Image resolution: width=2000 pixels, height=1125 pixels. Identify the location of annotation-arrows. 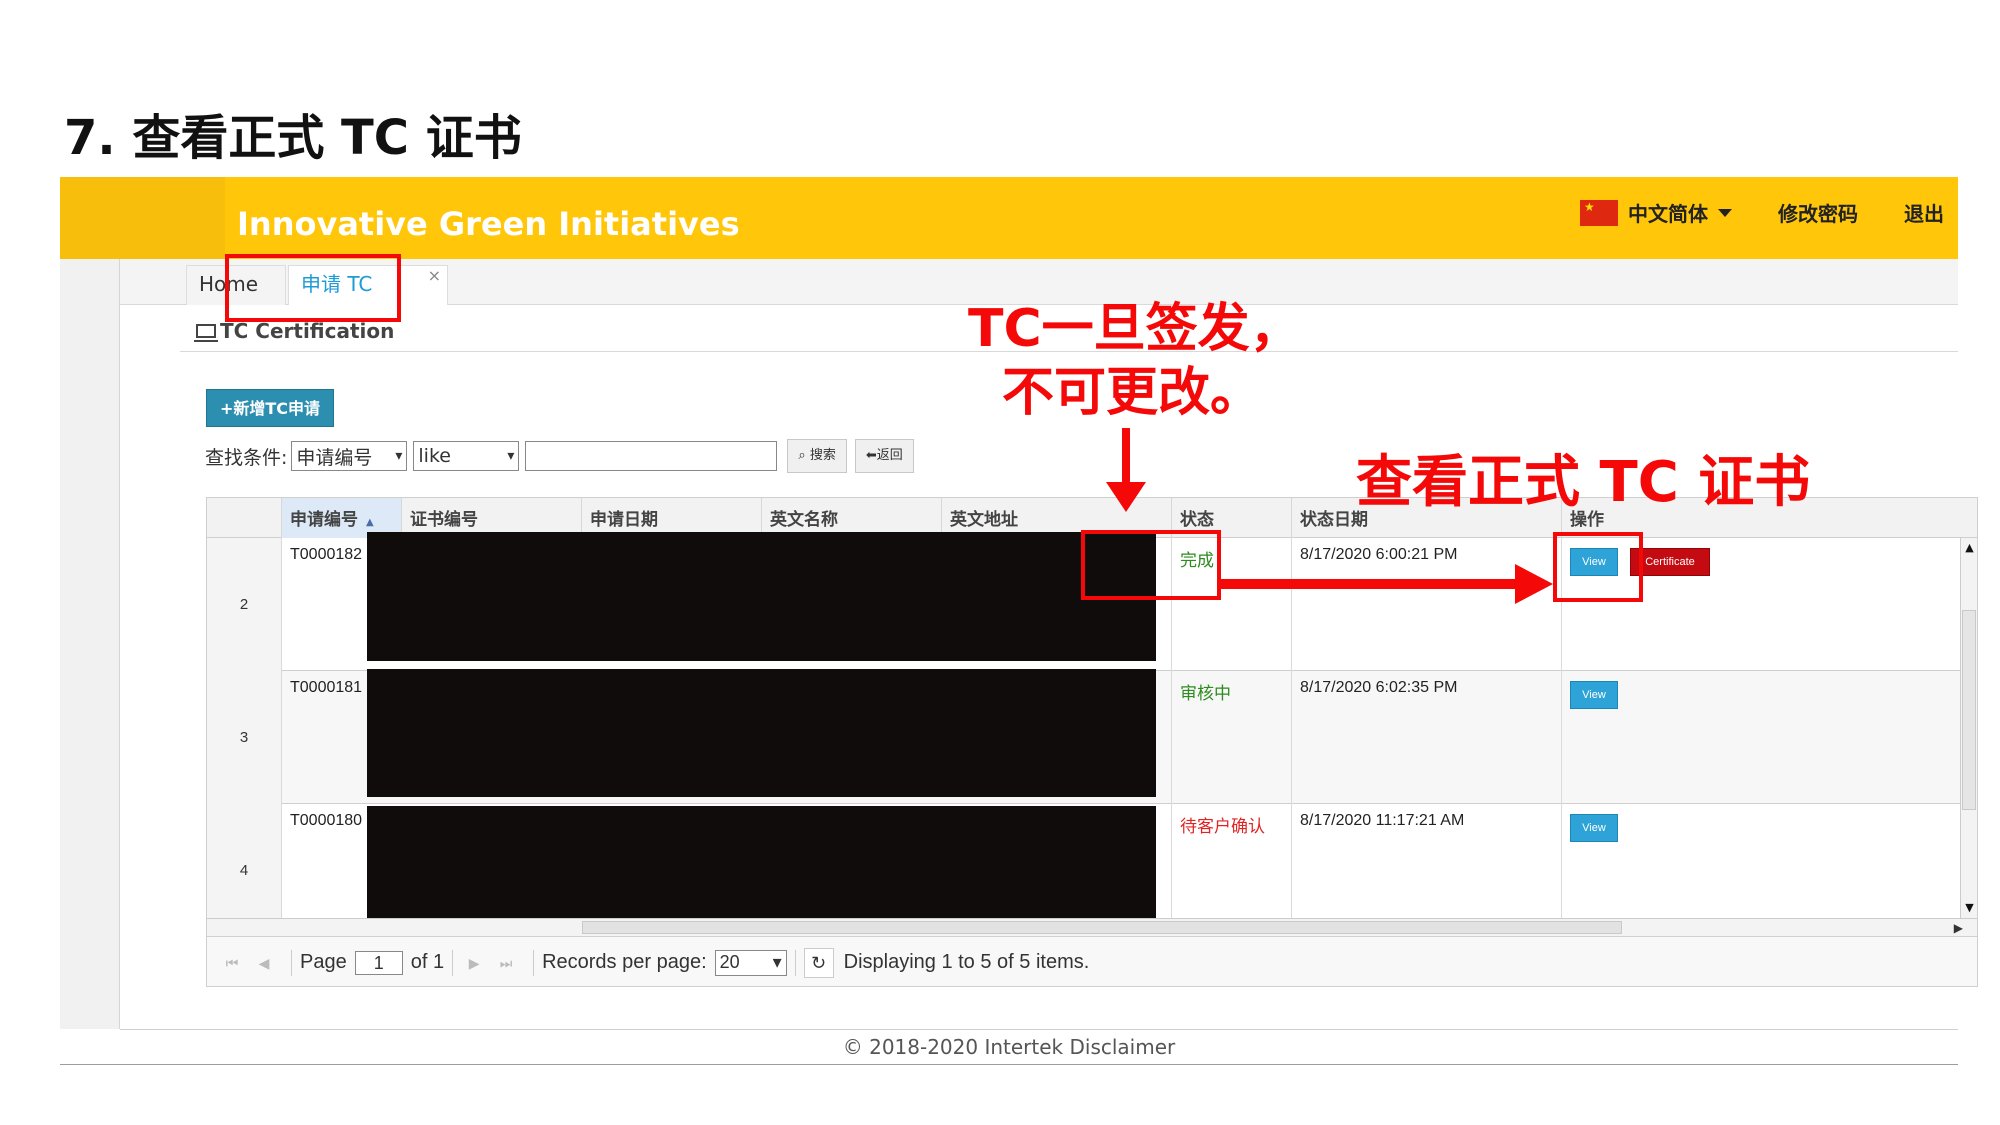
(1329, 516).